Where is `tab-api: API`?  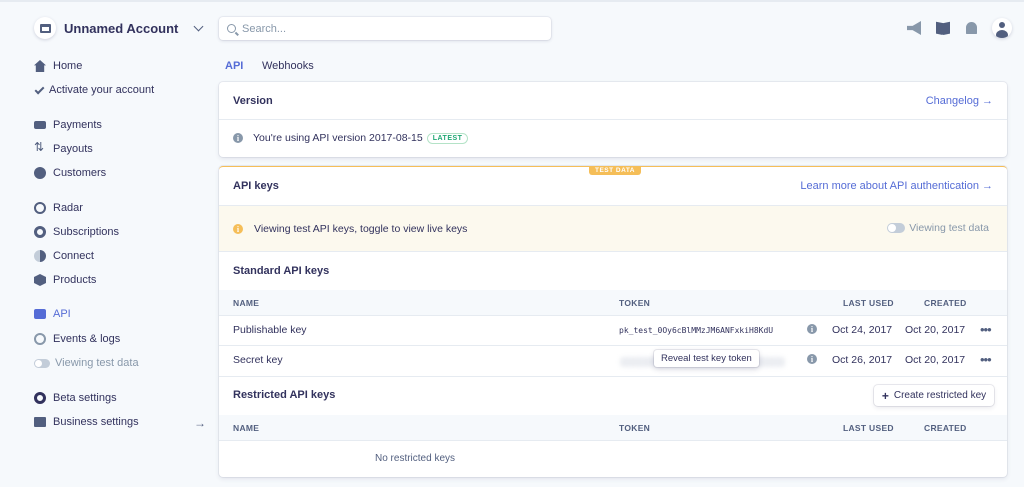
tab-api: API is located at coordinates (234, 66).